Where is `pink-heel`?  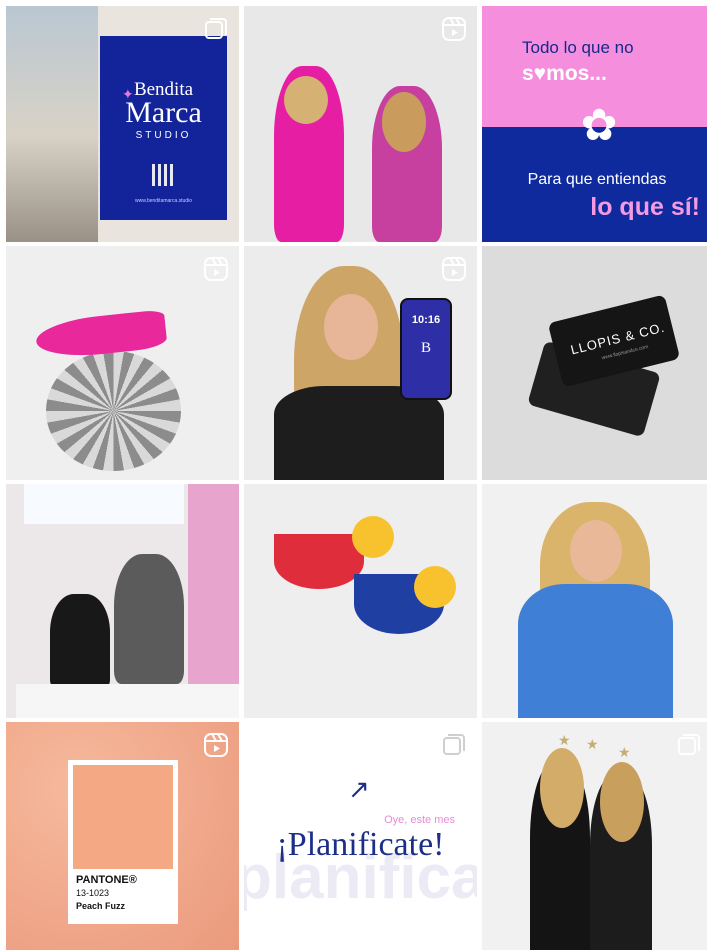 pink-heel is located at coordinates (101, 335).